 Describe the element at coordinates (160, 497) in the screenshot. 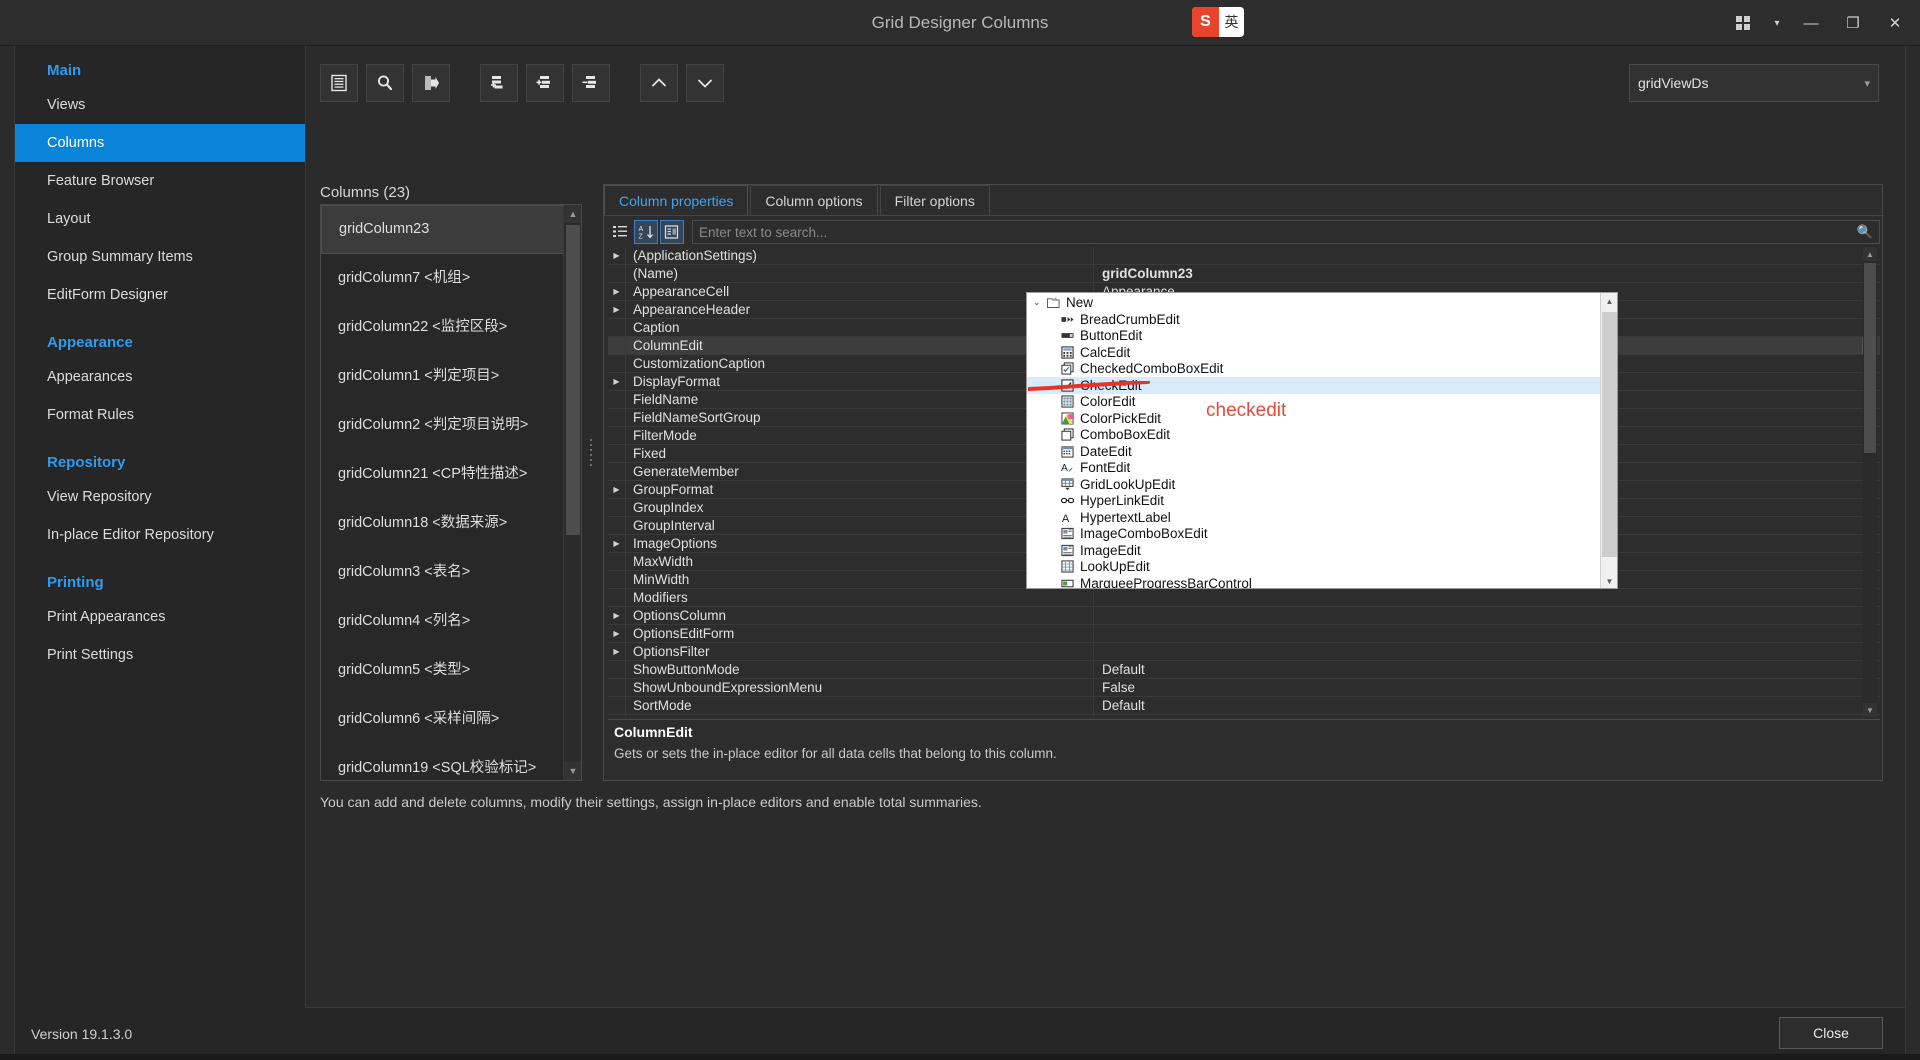

I see `sidebar-item-view-repository: View Repository` at that location.